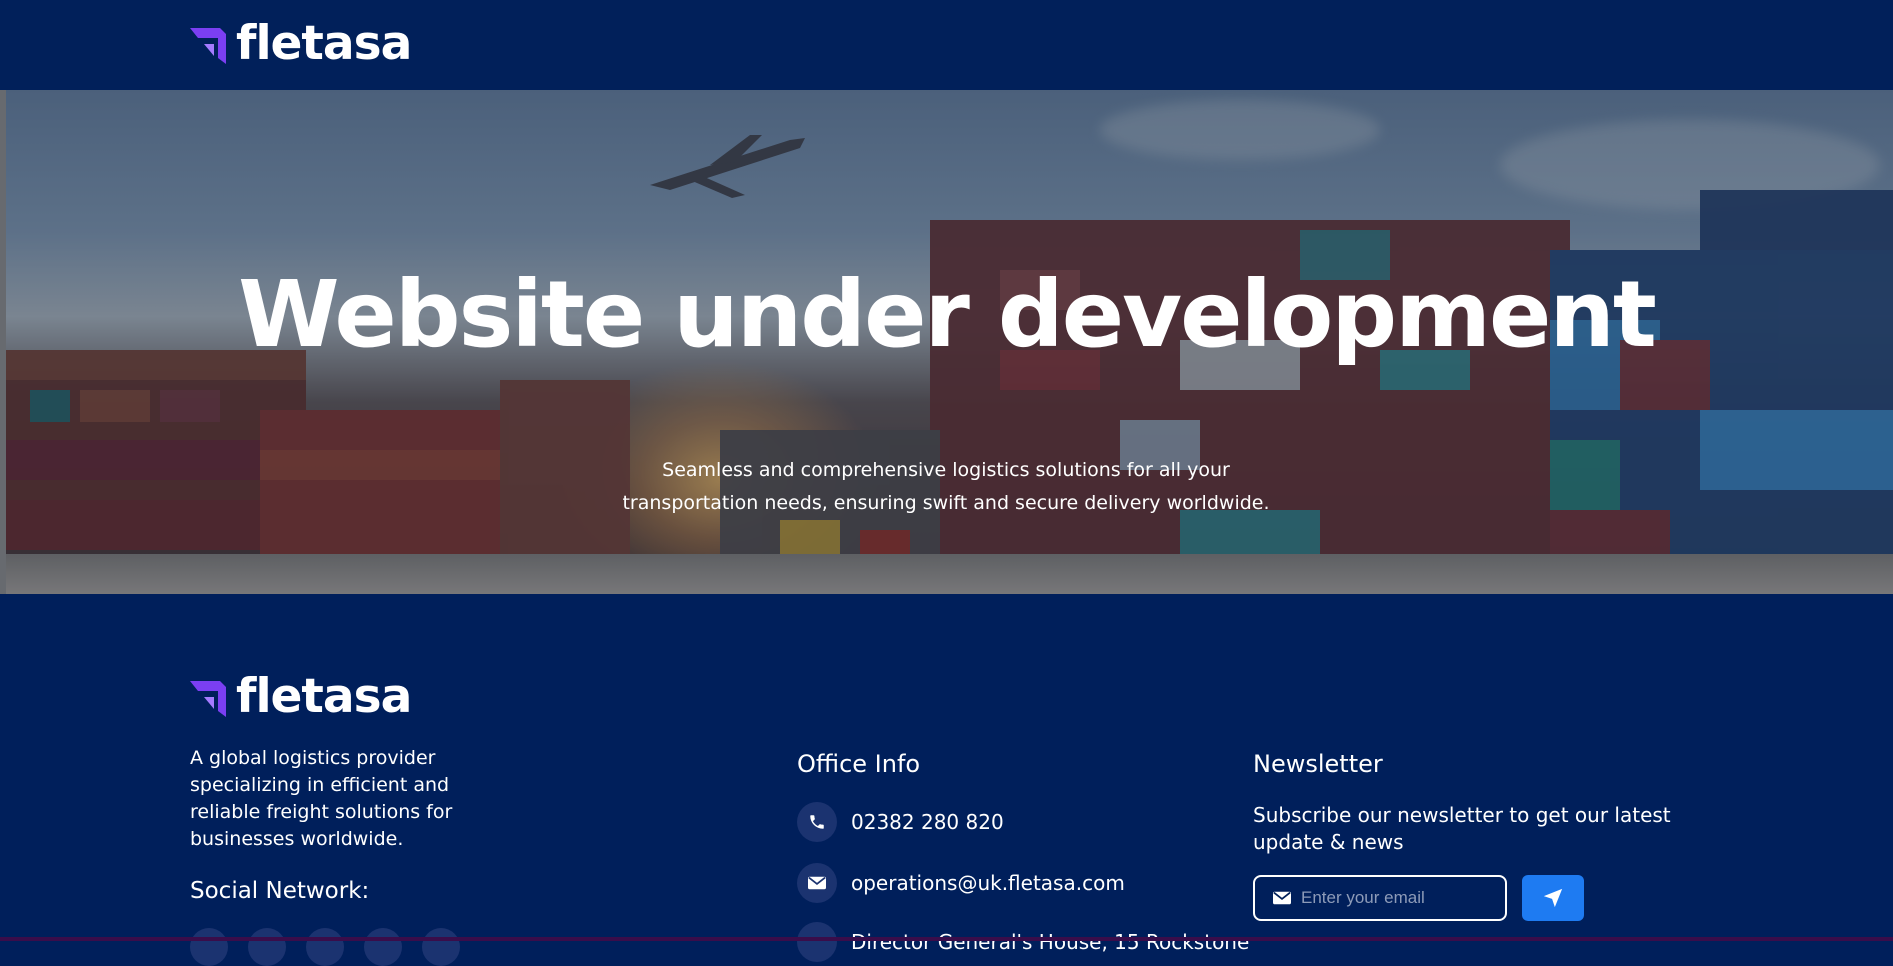 This screenshot has height=966, width=1893. I want to click on brand-logo: fletasa, so click(301, 43).